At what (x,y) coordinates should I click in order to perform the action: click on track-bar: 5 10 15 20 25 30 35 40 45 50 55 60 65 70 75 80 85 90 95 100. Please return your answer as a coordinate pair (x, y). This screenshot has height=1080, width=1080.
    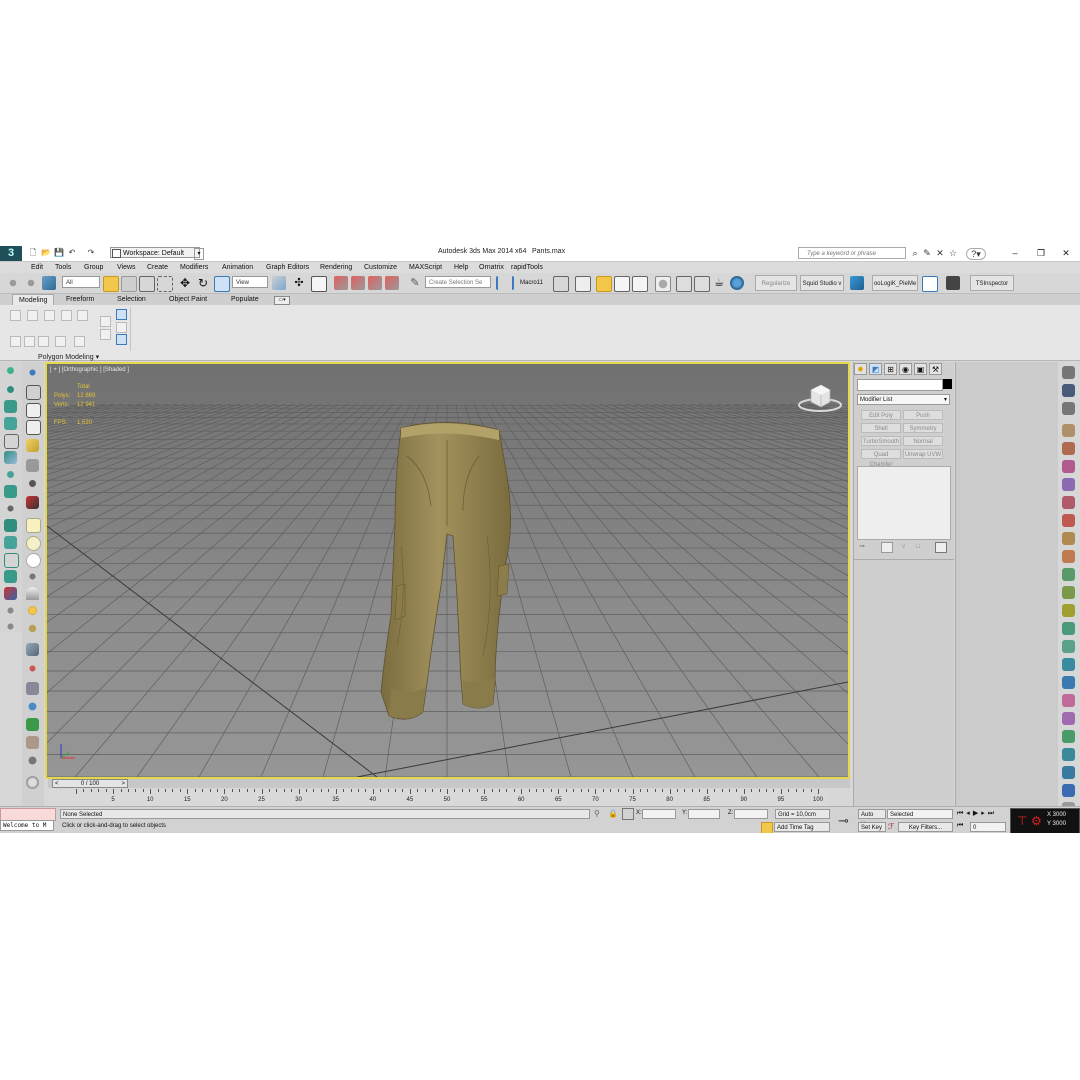
    Looking at the image, I should click on (438, 797).